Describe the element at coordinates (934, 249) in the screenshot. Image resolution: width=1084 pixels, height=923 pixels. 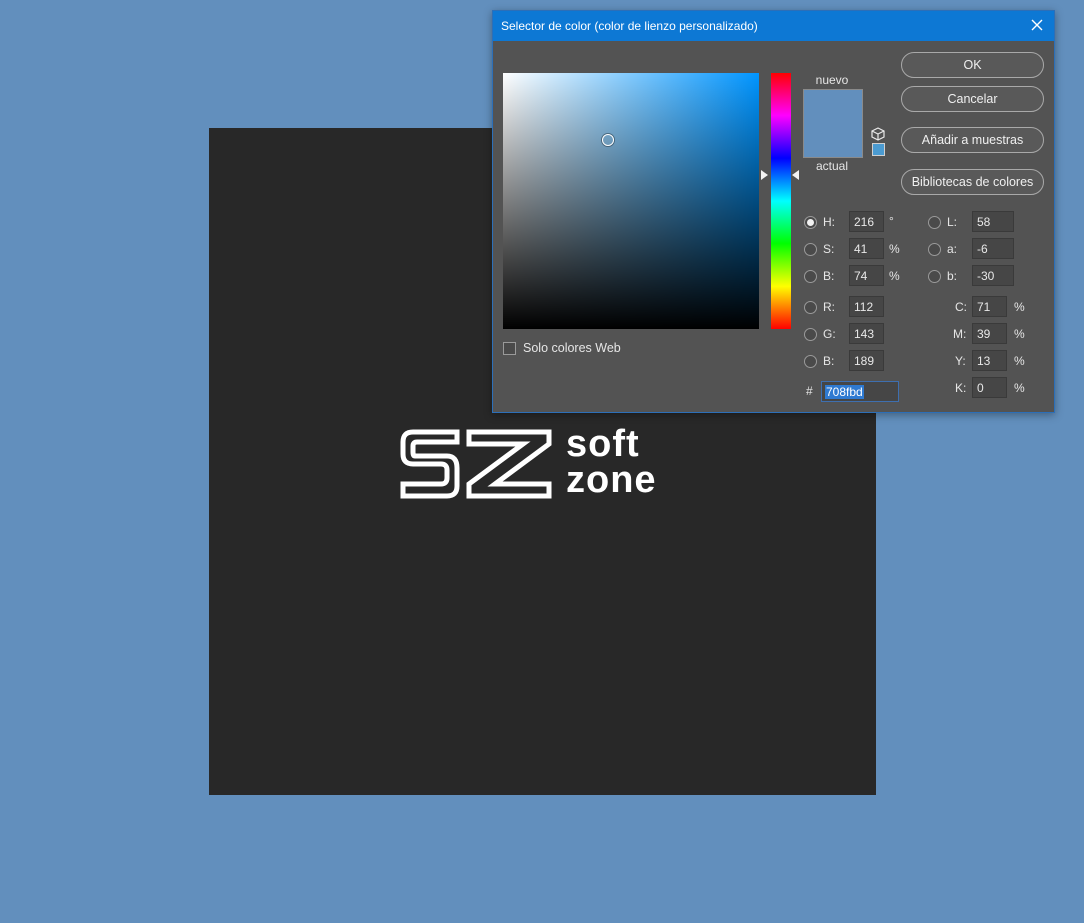
I see `radio-a` at that location.